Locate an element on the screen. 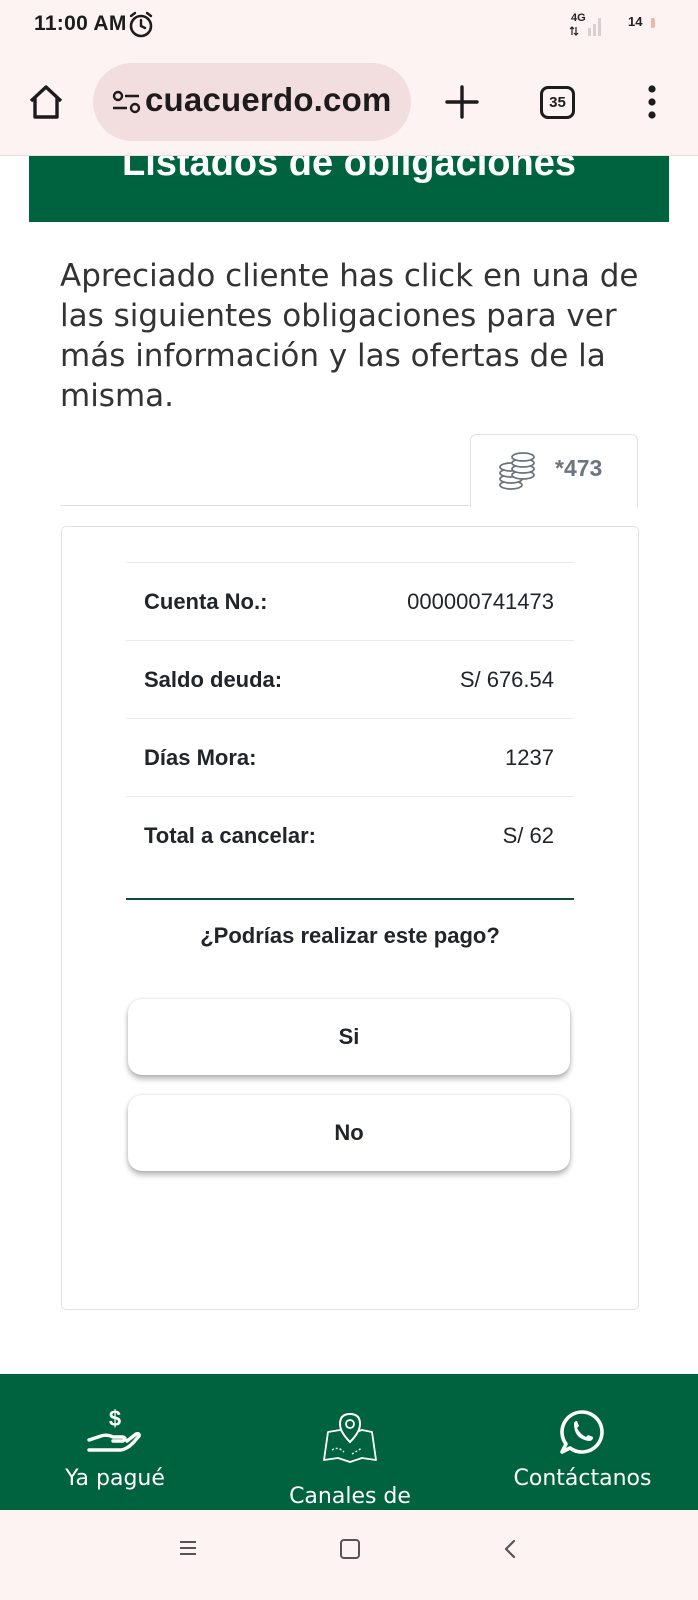 This screenshot has width=698, height=1600. total-to-pay-value: S/ 62 is located at coordinates (528, 835).